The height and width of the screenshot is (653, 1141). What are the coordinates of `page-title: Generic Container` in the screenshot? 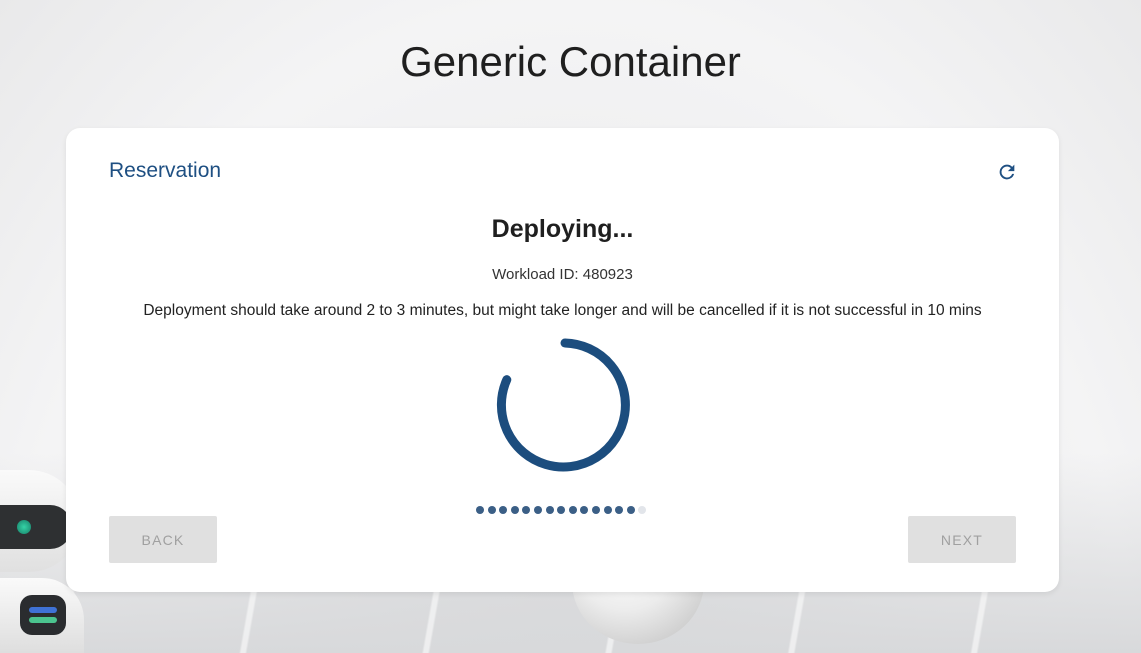 It's located at (570, 61).